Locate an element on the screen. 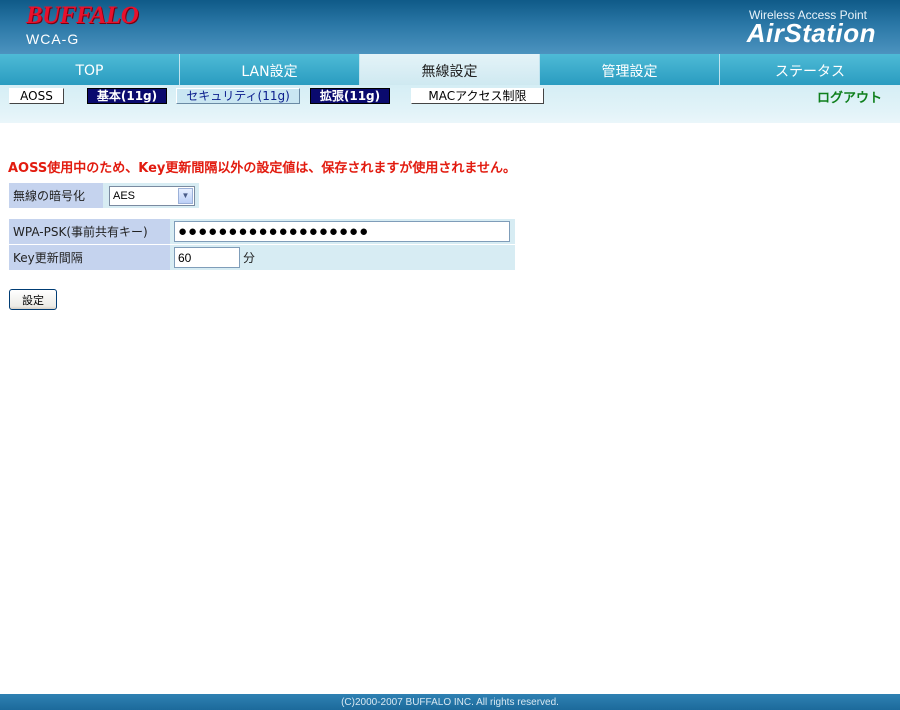  tab-status: ステータス is located at coordinates (810, 69).